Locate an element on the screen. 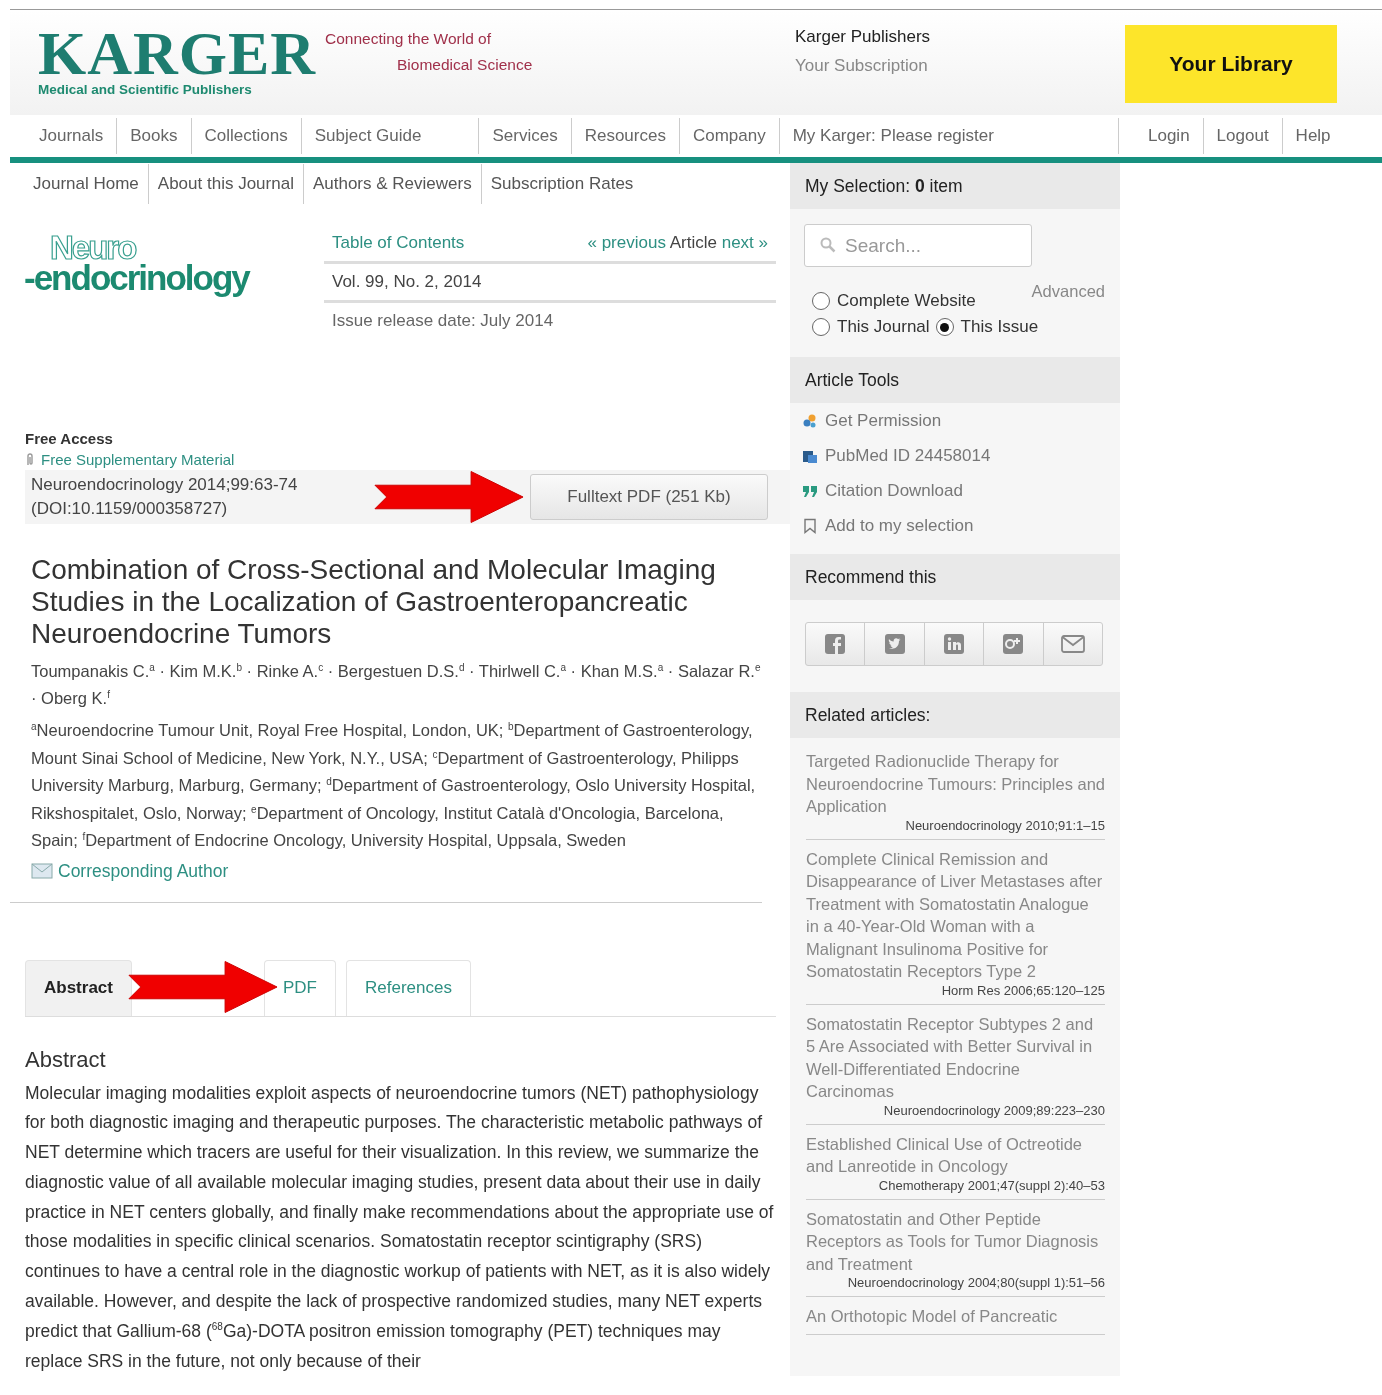  journal-nav-link: Journal Home is located at coordinates (79, 184).